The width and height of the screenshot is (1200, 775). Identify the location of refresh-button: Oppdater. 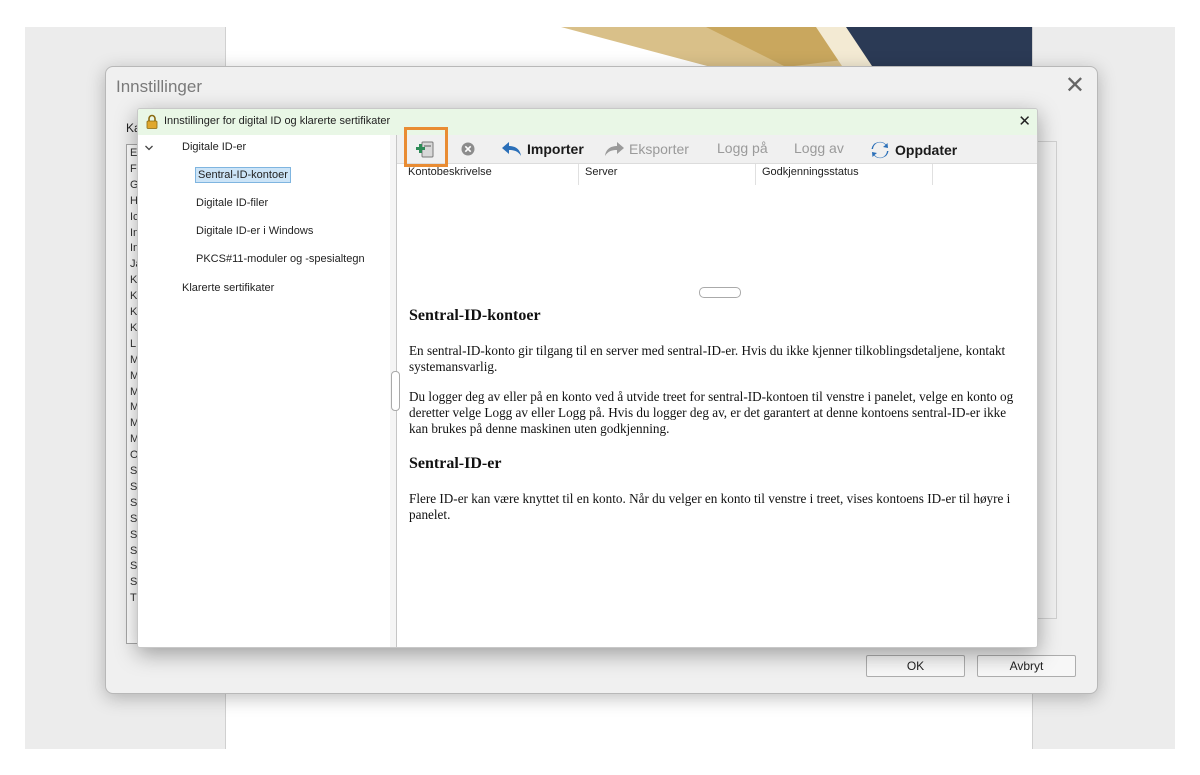
(913, 150).